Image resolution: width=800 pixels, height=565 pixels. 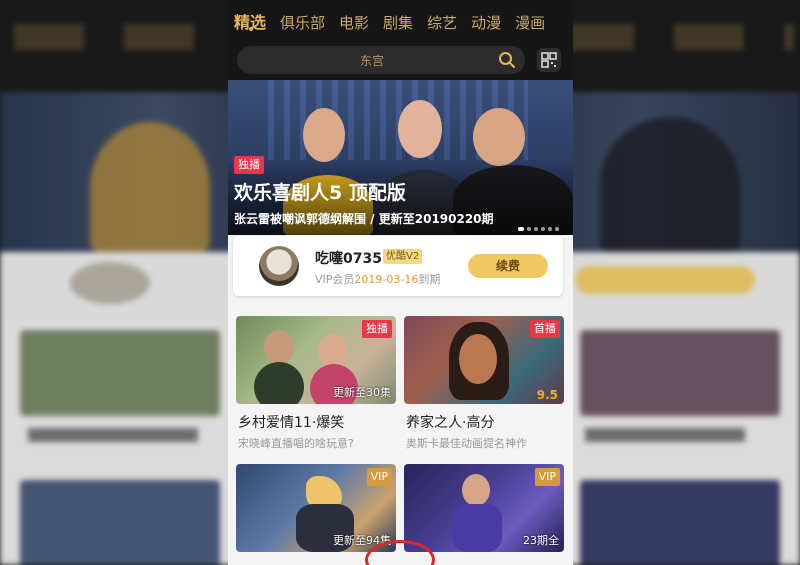 What do you see at coordinates (251, 29) in the screenshot?
I see `active-tab-indicator` at bounding box center [251, 29].